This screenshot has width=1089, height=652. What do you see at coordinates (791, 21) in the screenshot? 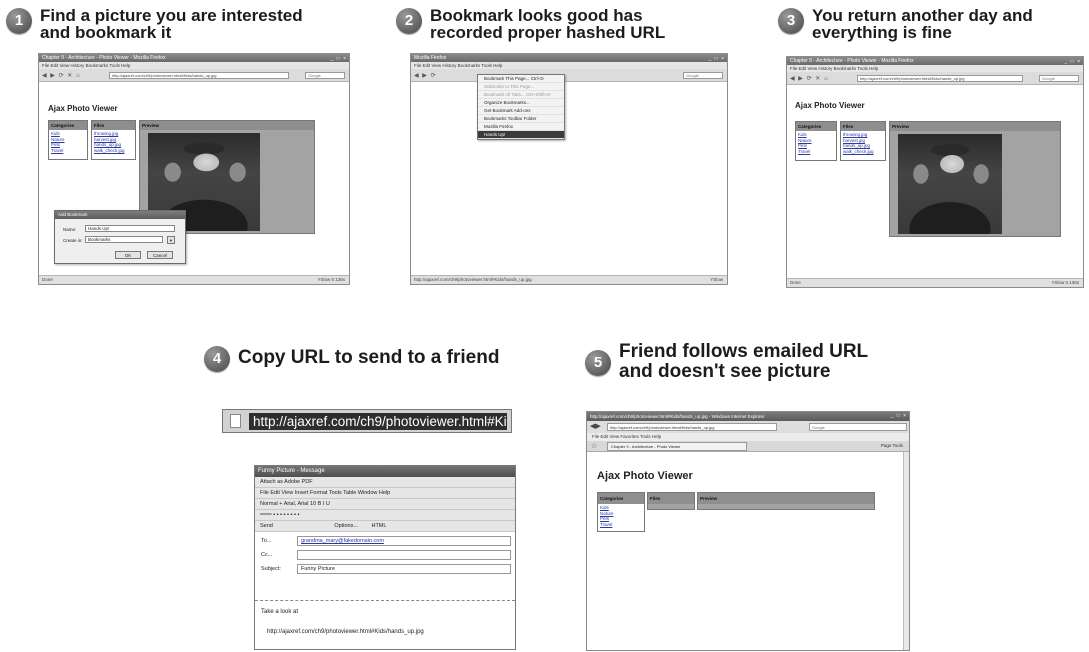
I see `step-number-badge: 3` at bounding box center [791, 21].